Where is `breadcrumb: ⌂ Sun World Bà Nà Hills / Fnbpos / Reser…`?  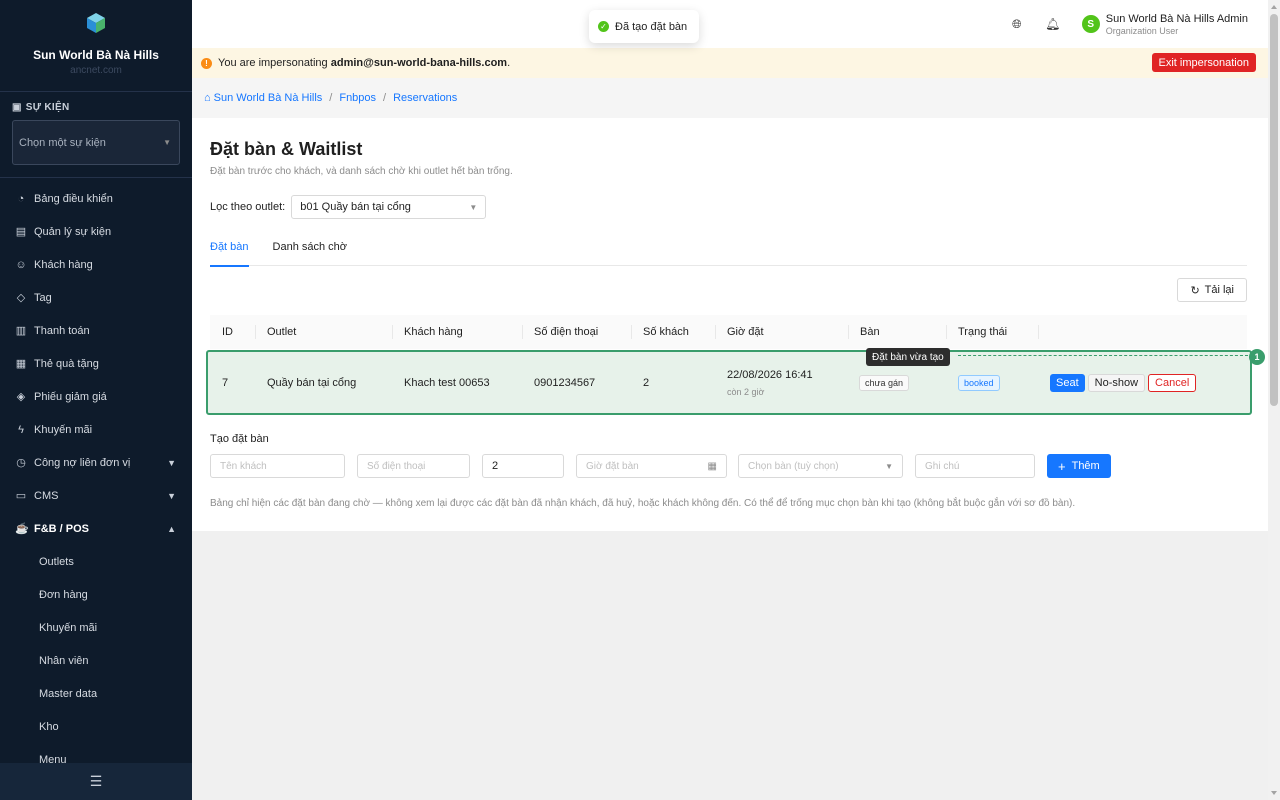
breadcrumb: ⌂ Sun World Bà Nà Hills / Fnbpos / Reser… is located at coordinates (730, 98).